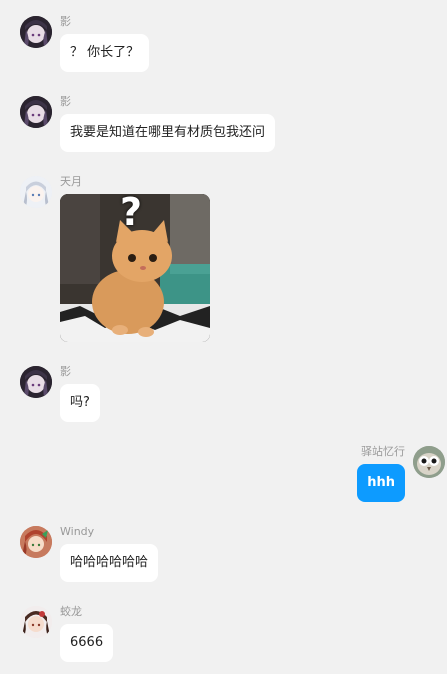 This screenshot has width=447, height=674. I want to click on self-avatar, so click(429, 462).